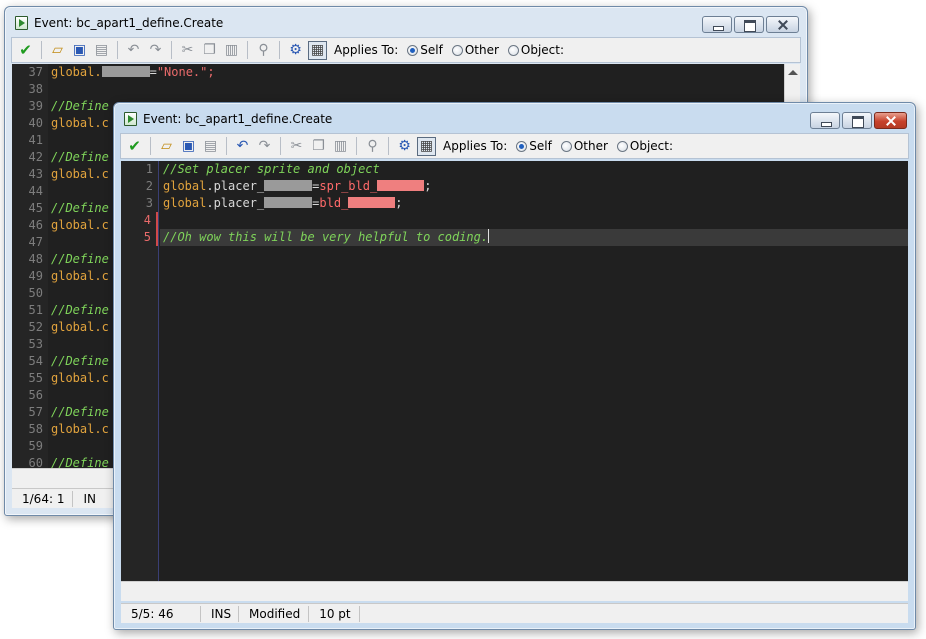 Image resolution: width=926 pixels, height=639 pixels. I want to click on line-number: 4, so click(139, 220).